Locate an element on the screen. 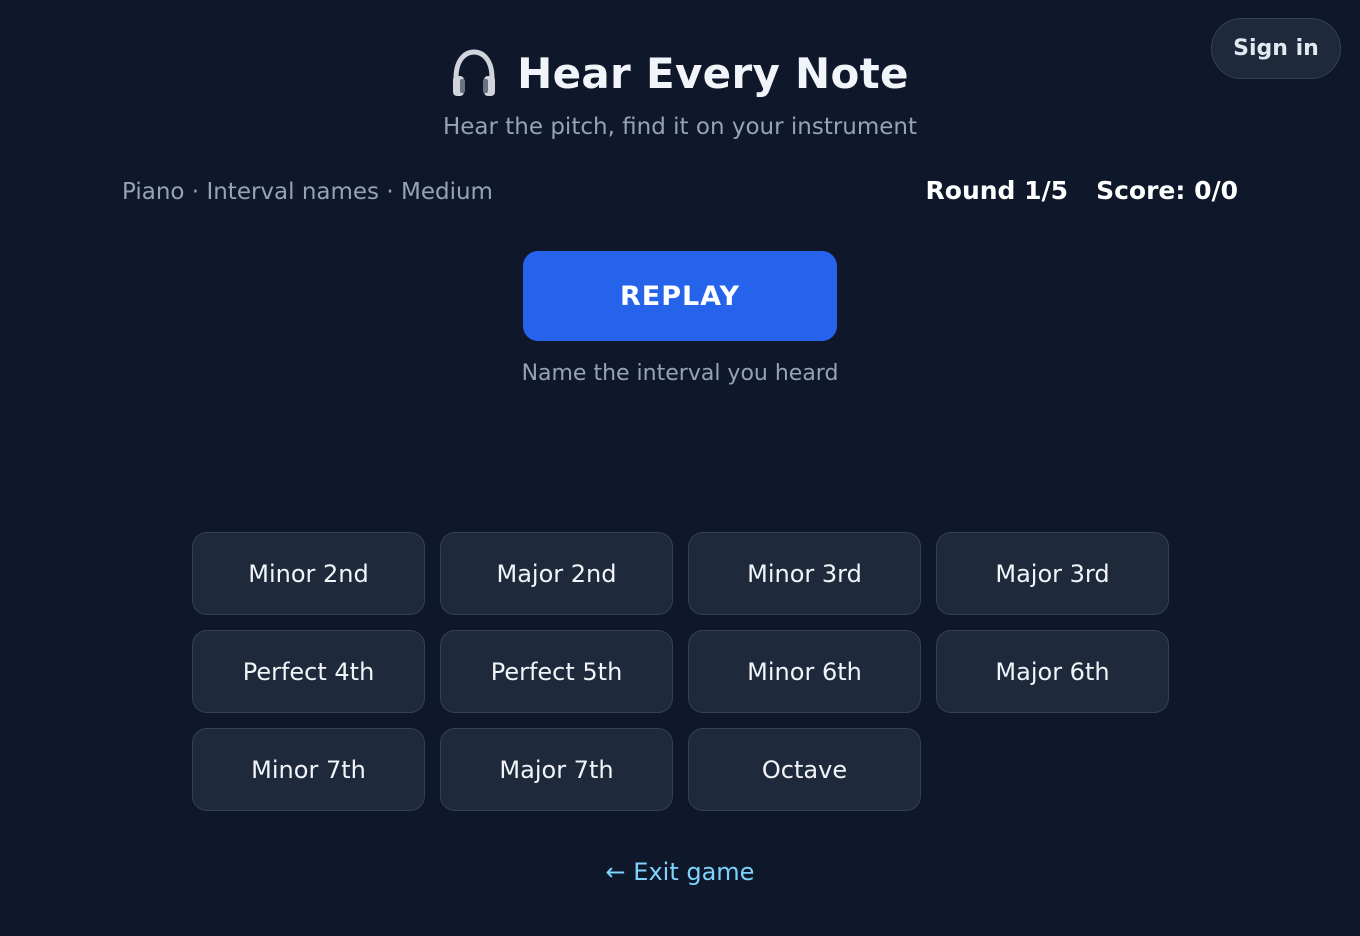  exit-game-link: ← Exit game is located at coordinates (680, 872).